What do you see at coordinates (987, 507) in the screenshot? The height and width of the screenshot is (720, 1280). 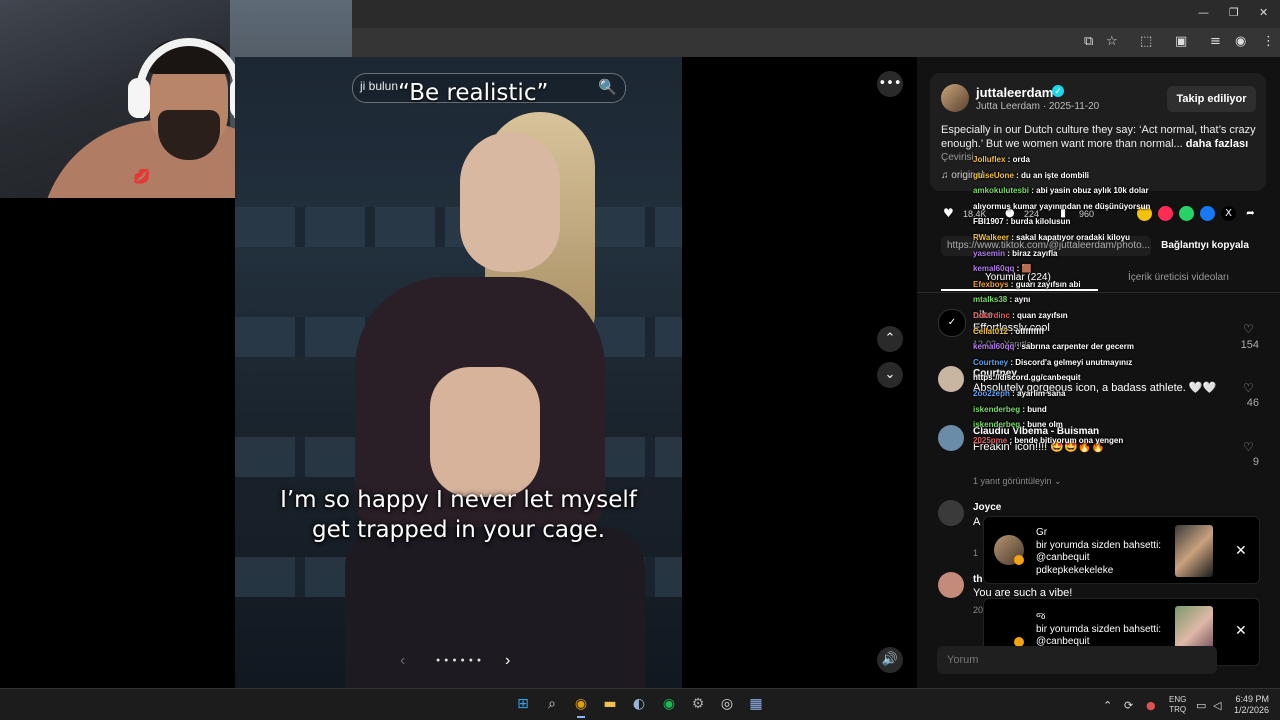 I see `comment-author: Joyce` at bounding box center [987, 507].